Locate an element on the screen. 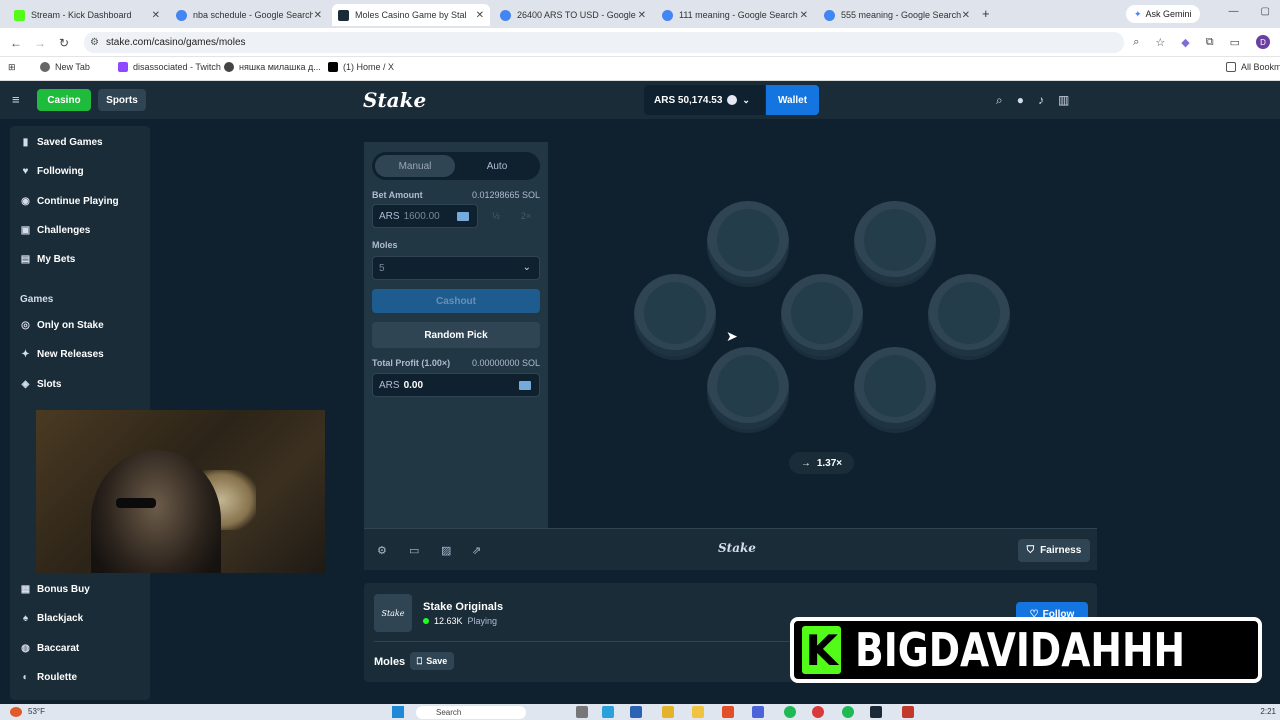  bookmark-x-home: (1) Home / X is located at coordinates (361, 67).